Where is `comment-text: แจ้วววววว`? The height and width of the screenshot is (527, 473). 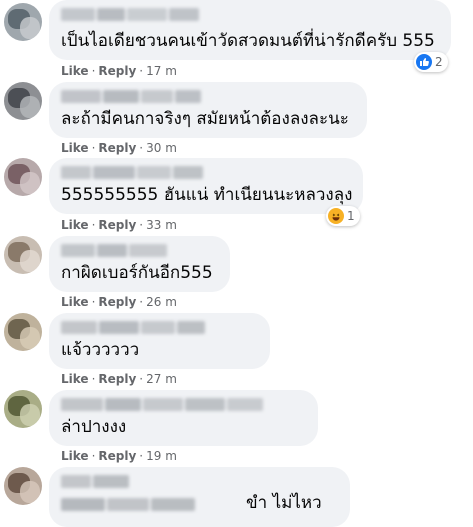 comment-text: แจ้วววววว is located at coordinates (100, 350).